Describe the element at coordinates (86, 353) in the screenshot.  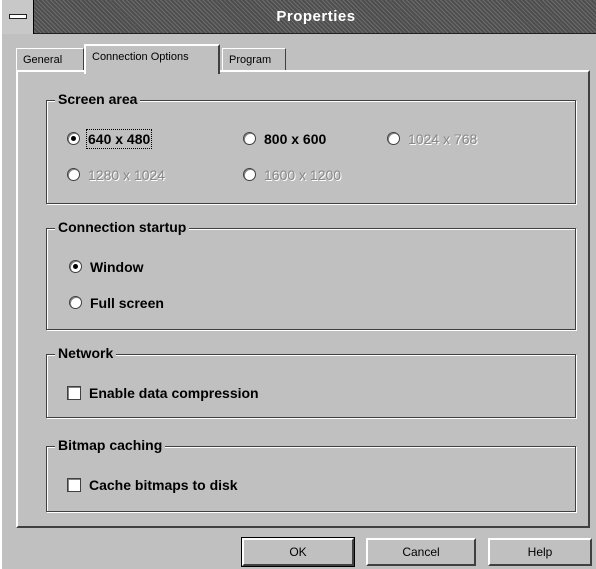
I see `network-label: Network` at that location.